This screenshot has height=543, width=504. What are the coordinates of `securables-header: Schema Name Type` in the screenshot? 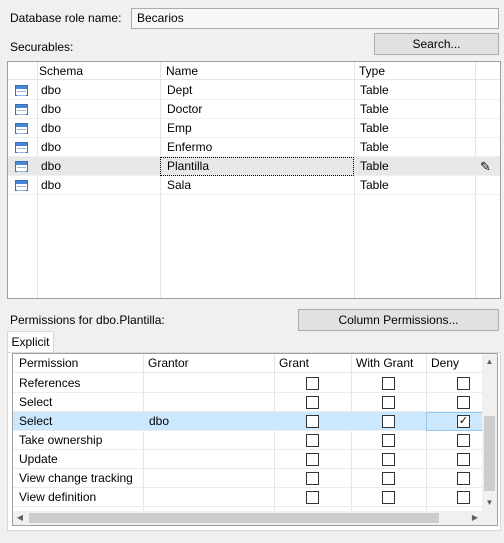 It's located at (254, 71).